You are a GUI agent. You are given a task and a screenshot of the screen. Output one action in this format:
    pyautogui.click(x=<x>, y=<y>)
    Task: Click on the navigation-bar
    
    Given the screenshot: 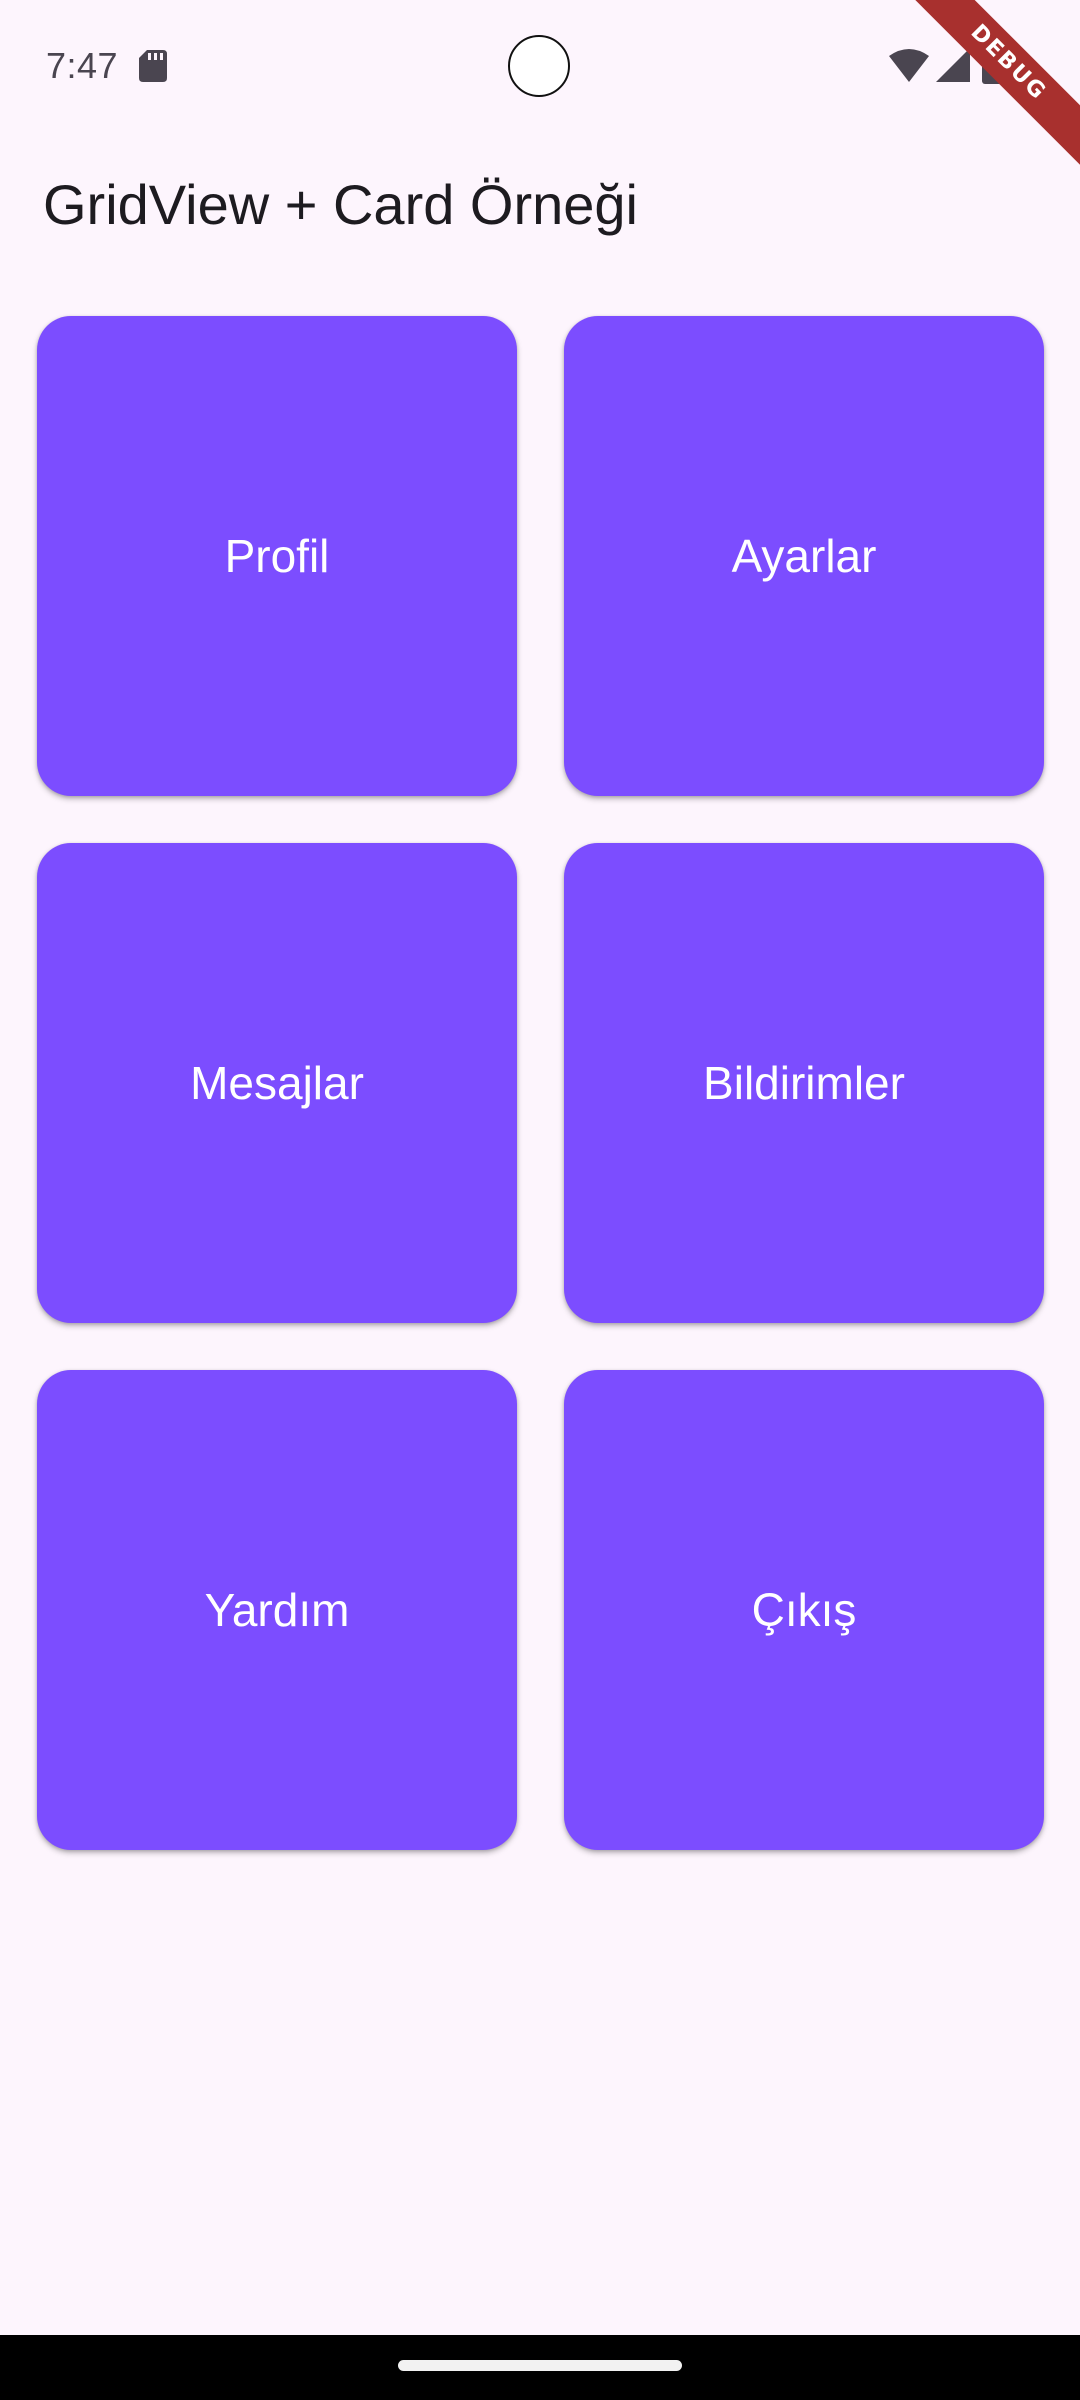 What is the action you would take?
    pyautogui.click(x=540, y=2367)
    